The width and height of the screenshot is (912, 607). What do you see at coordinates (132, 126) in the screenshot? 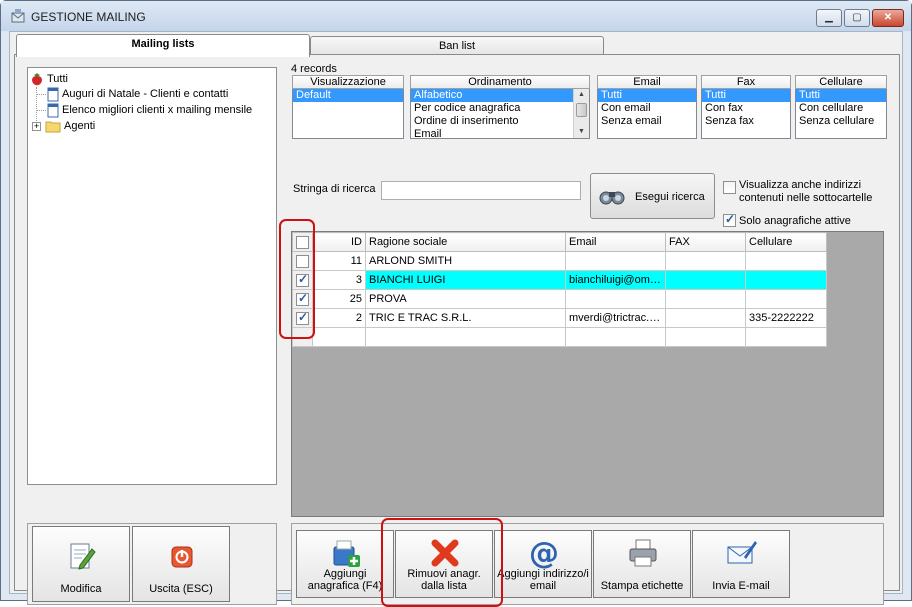
I see `tree-item-agenti: + Agenti` at bounding box center [132, 126].